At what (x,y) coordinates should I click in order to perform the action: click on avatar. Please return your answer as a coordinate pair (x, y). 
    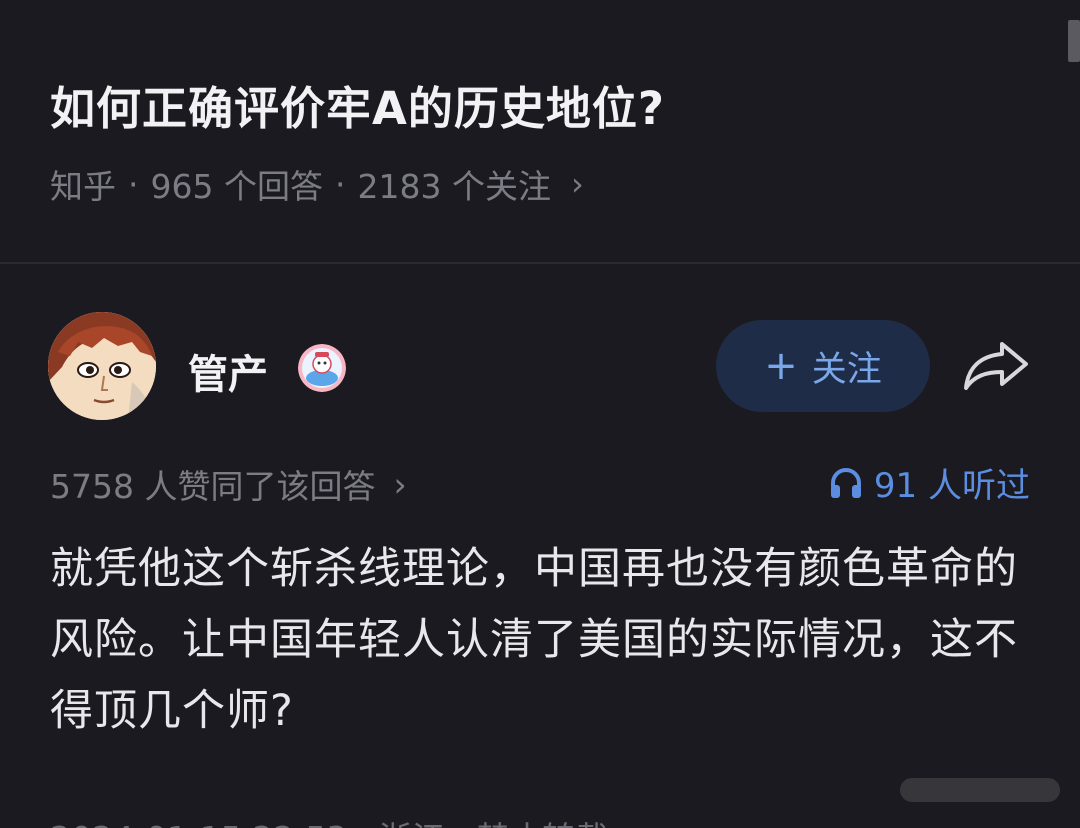
    Looking at the image, I should click on (102, 366).